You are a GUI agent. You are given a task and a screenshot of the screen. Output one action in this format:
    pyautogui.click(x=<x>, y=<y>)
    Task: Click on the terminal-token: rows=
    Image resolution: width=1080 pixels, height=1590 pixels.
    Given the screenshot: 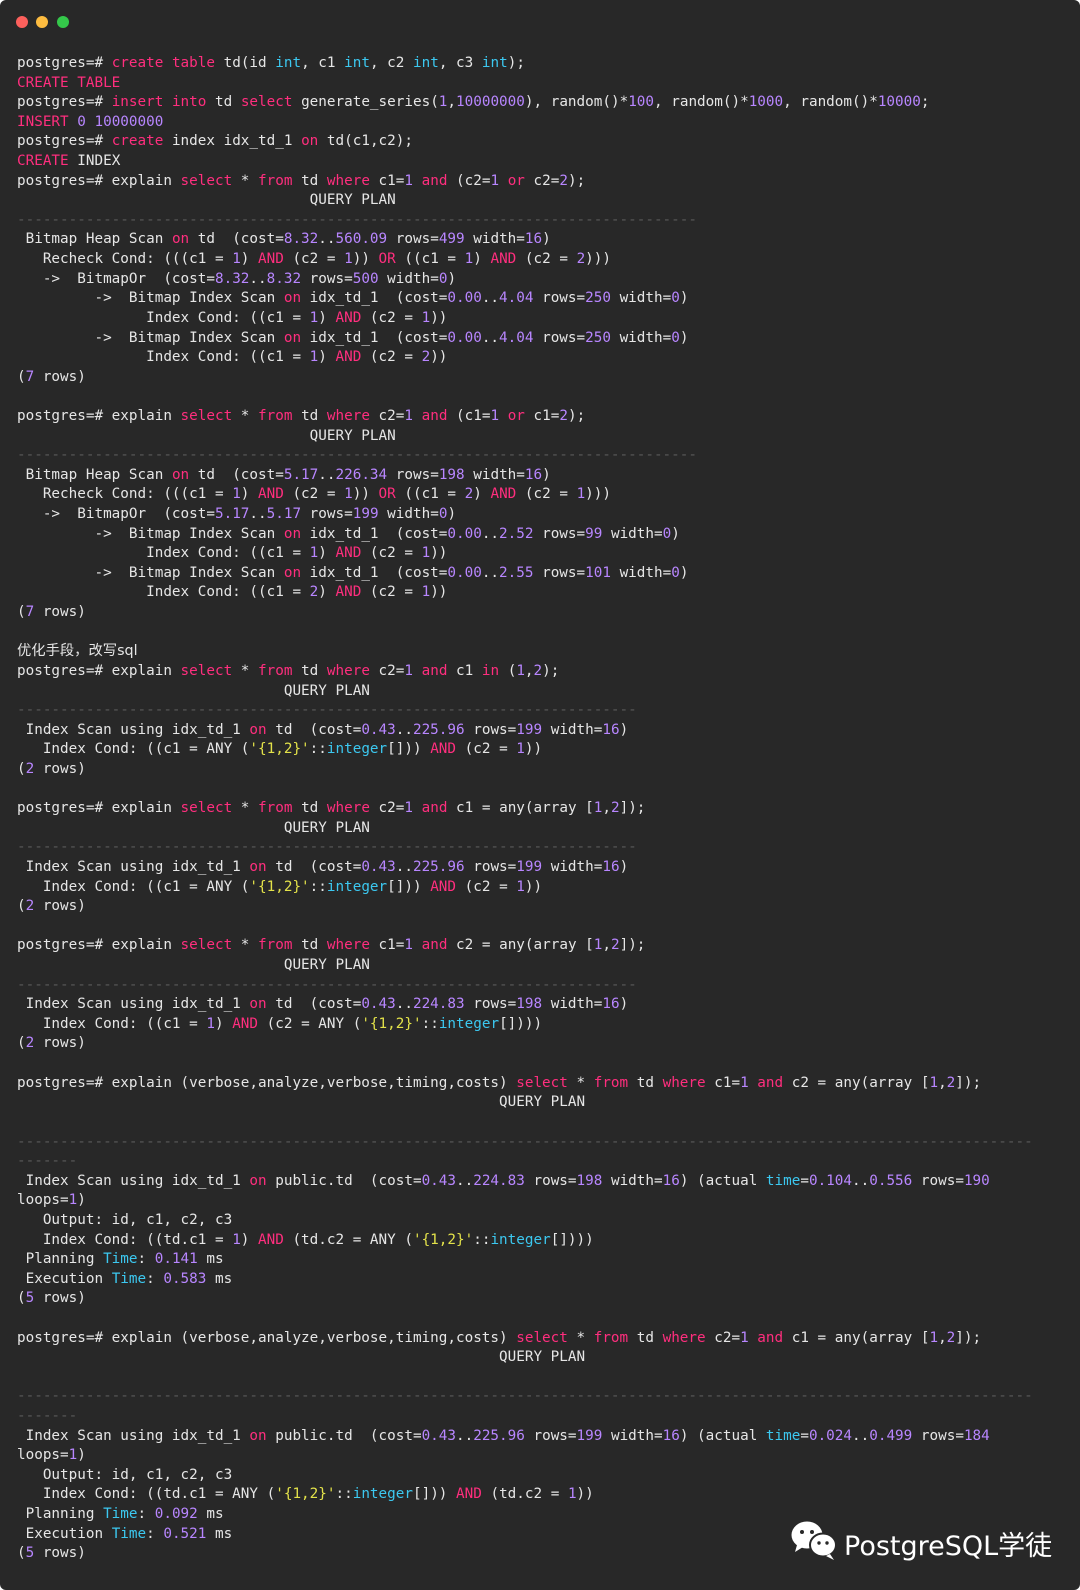 What is the action you would take?
    pyautogui.click(x=559, y=298)
    